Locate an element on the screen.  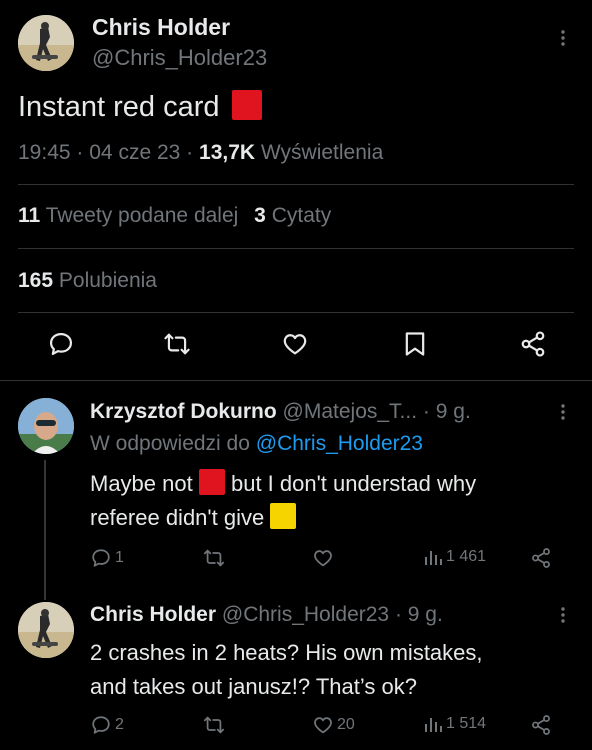
reply-header: Krzysztof Dokurno @Matejos_T... · 9 g. is located at coordinates (280, 411).